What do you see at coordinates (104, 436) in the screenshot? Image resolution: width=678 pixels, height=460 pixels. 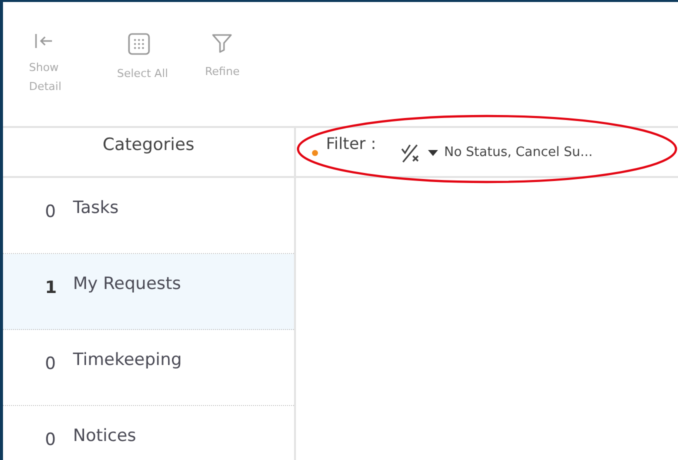 I see `item-label: Notices` at bounding box center [104, 436].